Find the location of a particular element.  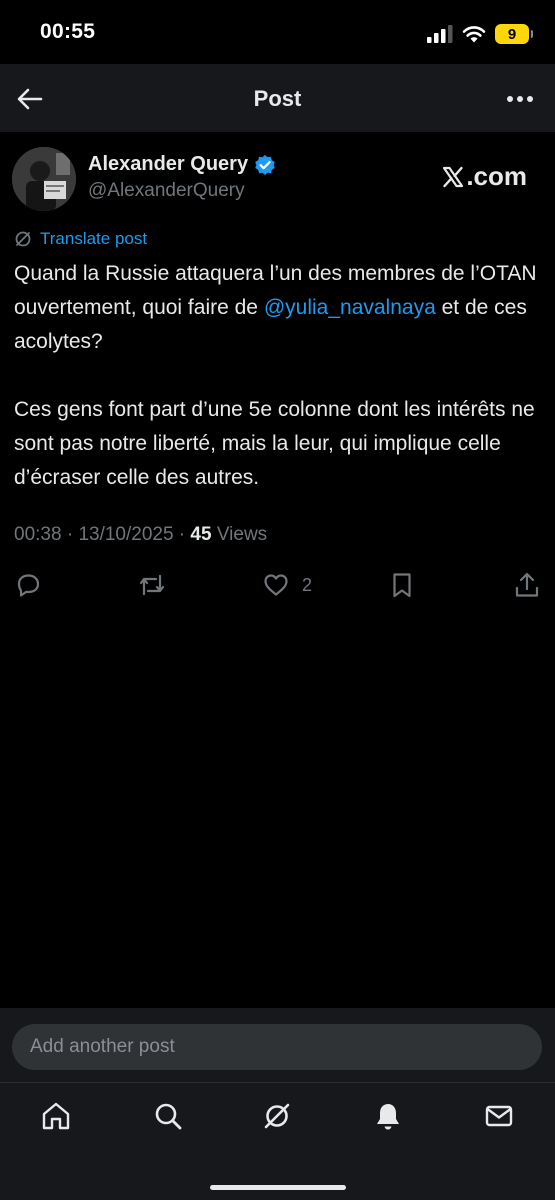

messages-icon is located at coordinates (499, 1116).